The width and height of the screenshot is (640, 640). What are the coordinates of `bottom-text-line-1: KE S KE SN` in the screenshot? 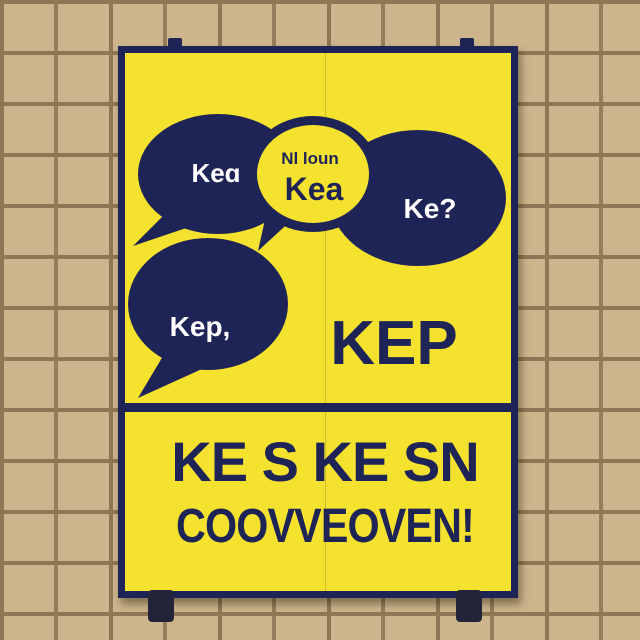 It's located at (325, 461).